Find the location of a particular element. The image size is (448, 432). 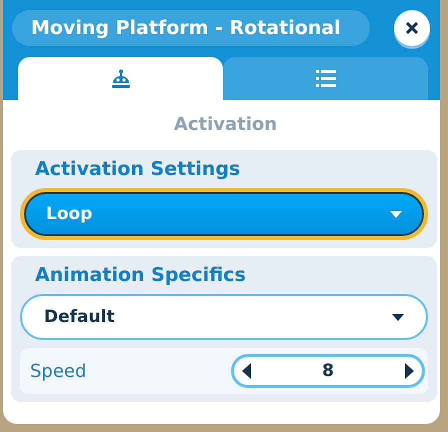

close-icon is located at coordinates (412, 28).